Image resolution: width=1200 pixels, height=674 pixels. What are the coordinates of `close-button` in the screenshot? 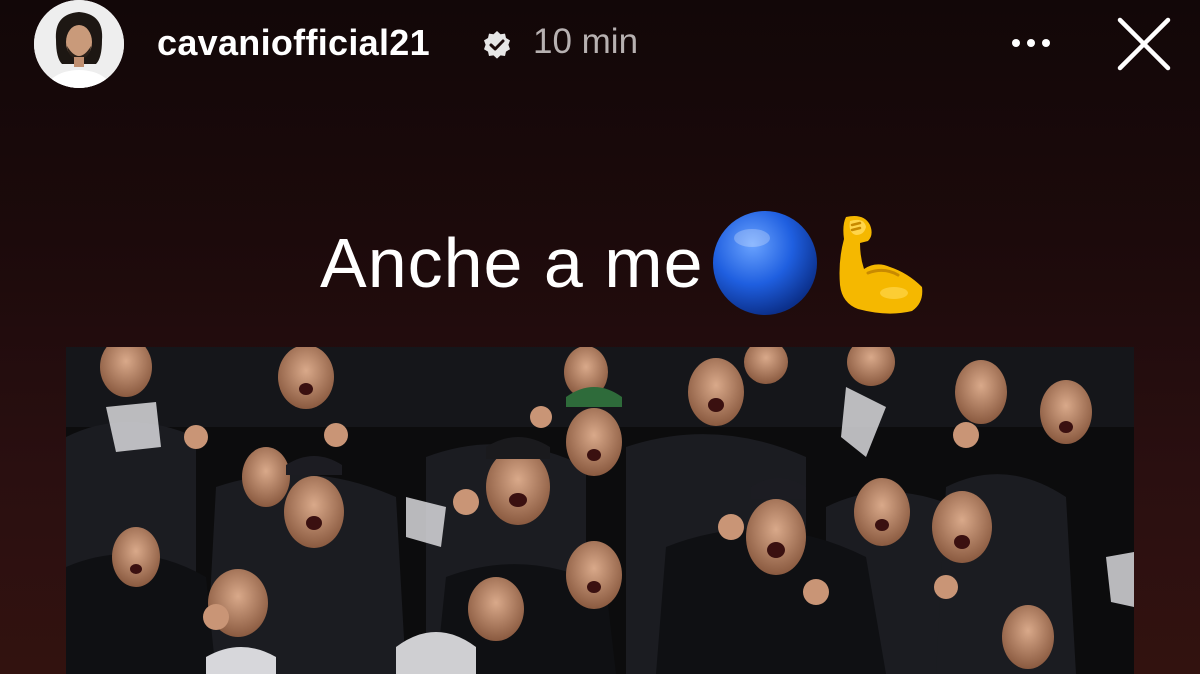 It's located at (1144, 44).